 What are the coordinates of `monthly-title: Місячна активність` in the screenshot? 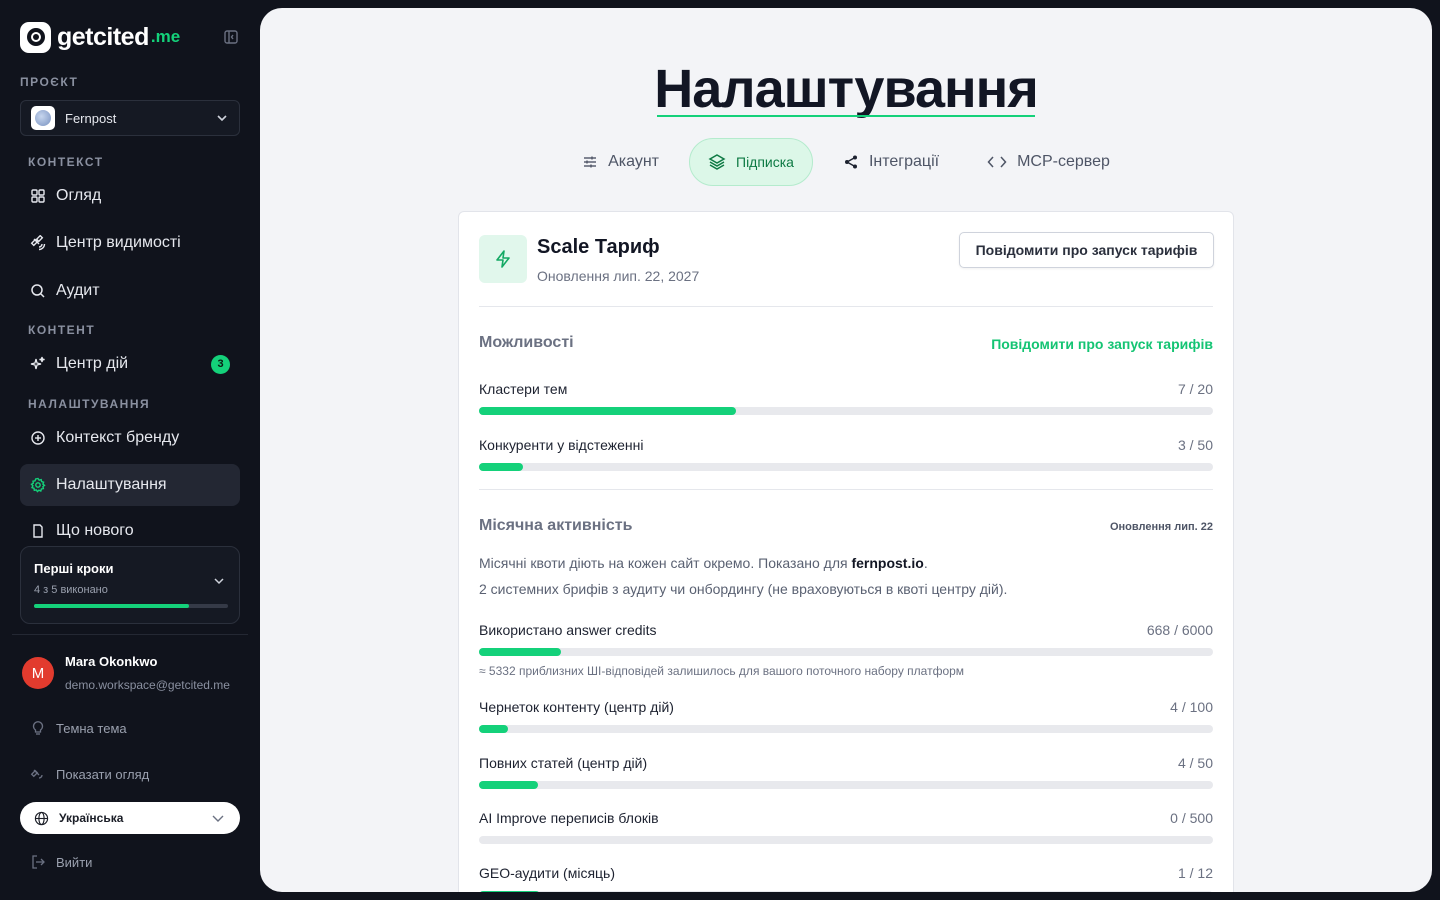 It's located at (556, 525).